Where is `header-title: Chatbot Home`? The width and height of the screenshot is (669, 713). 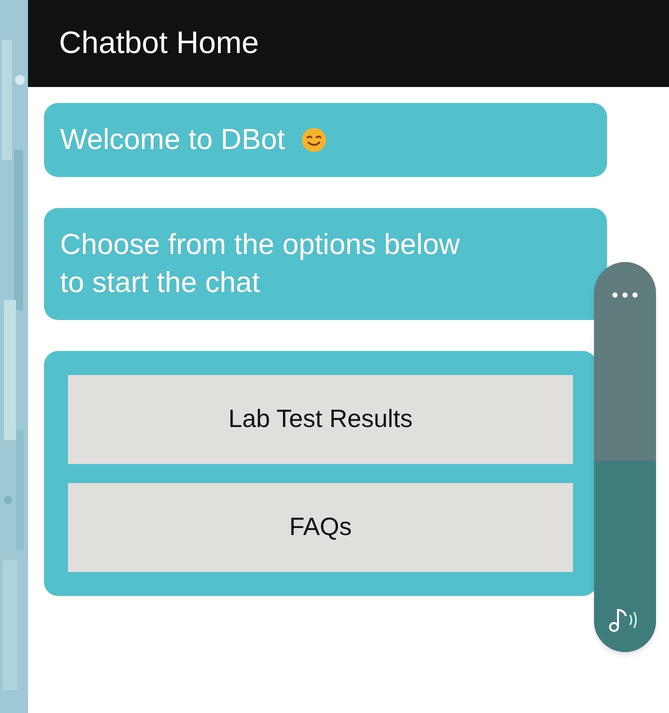 header-title: Chatbot Home is located at coordinates (159, 43).